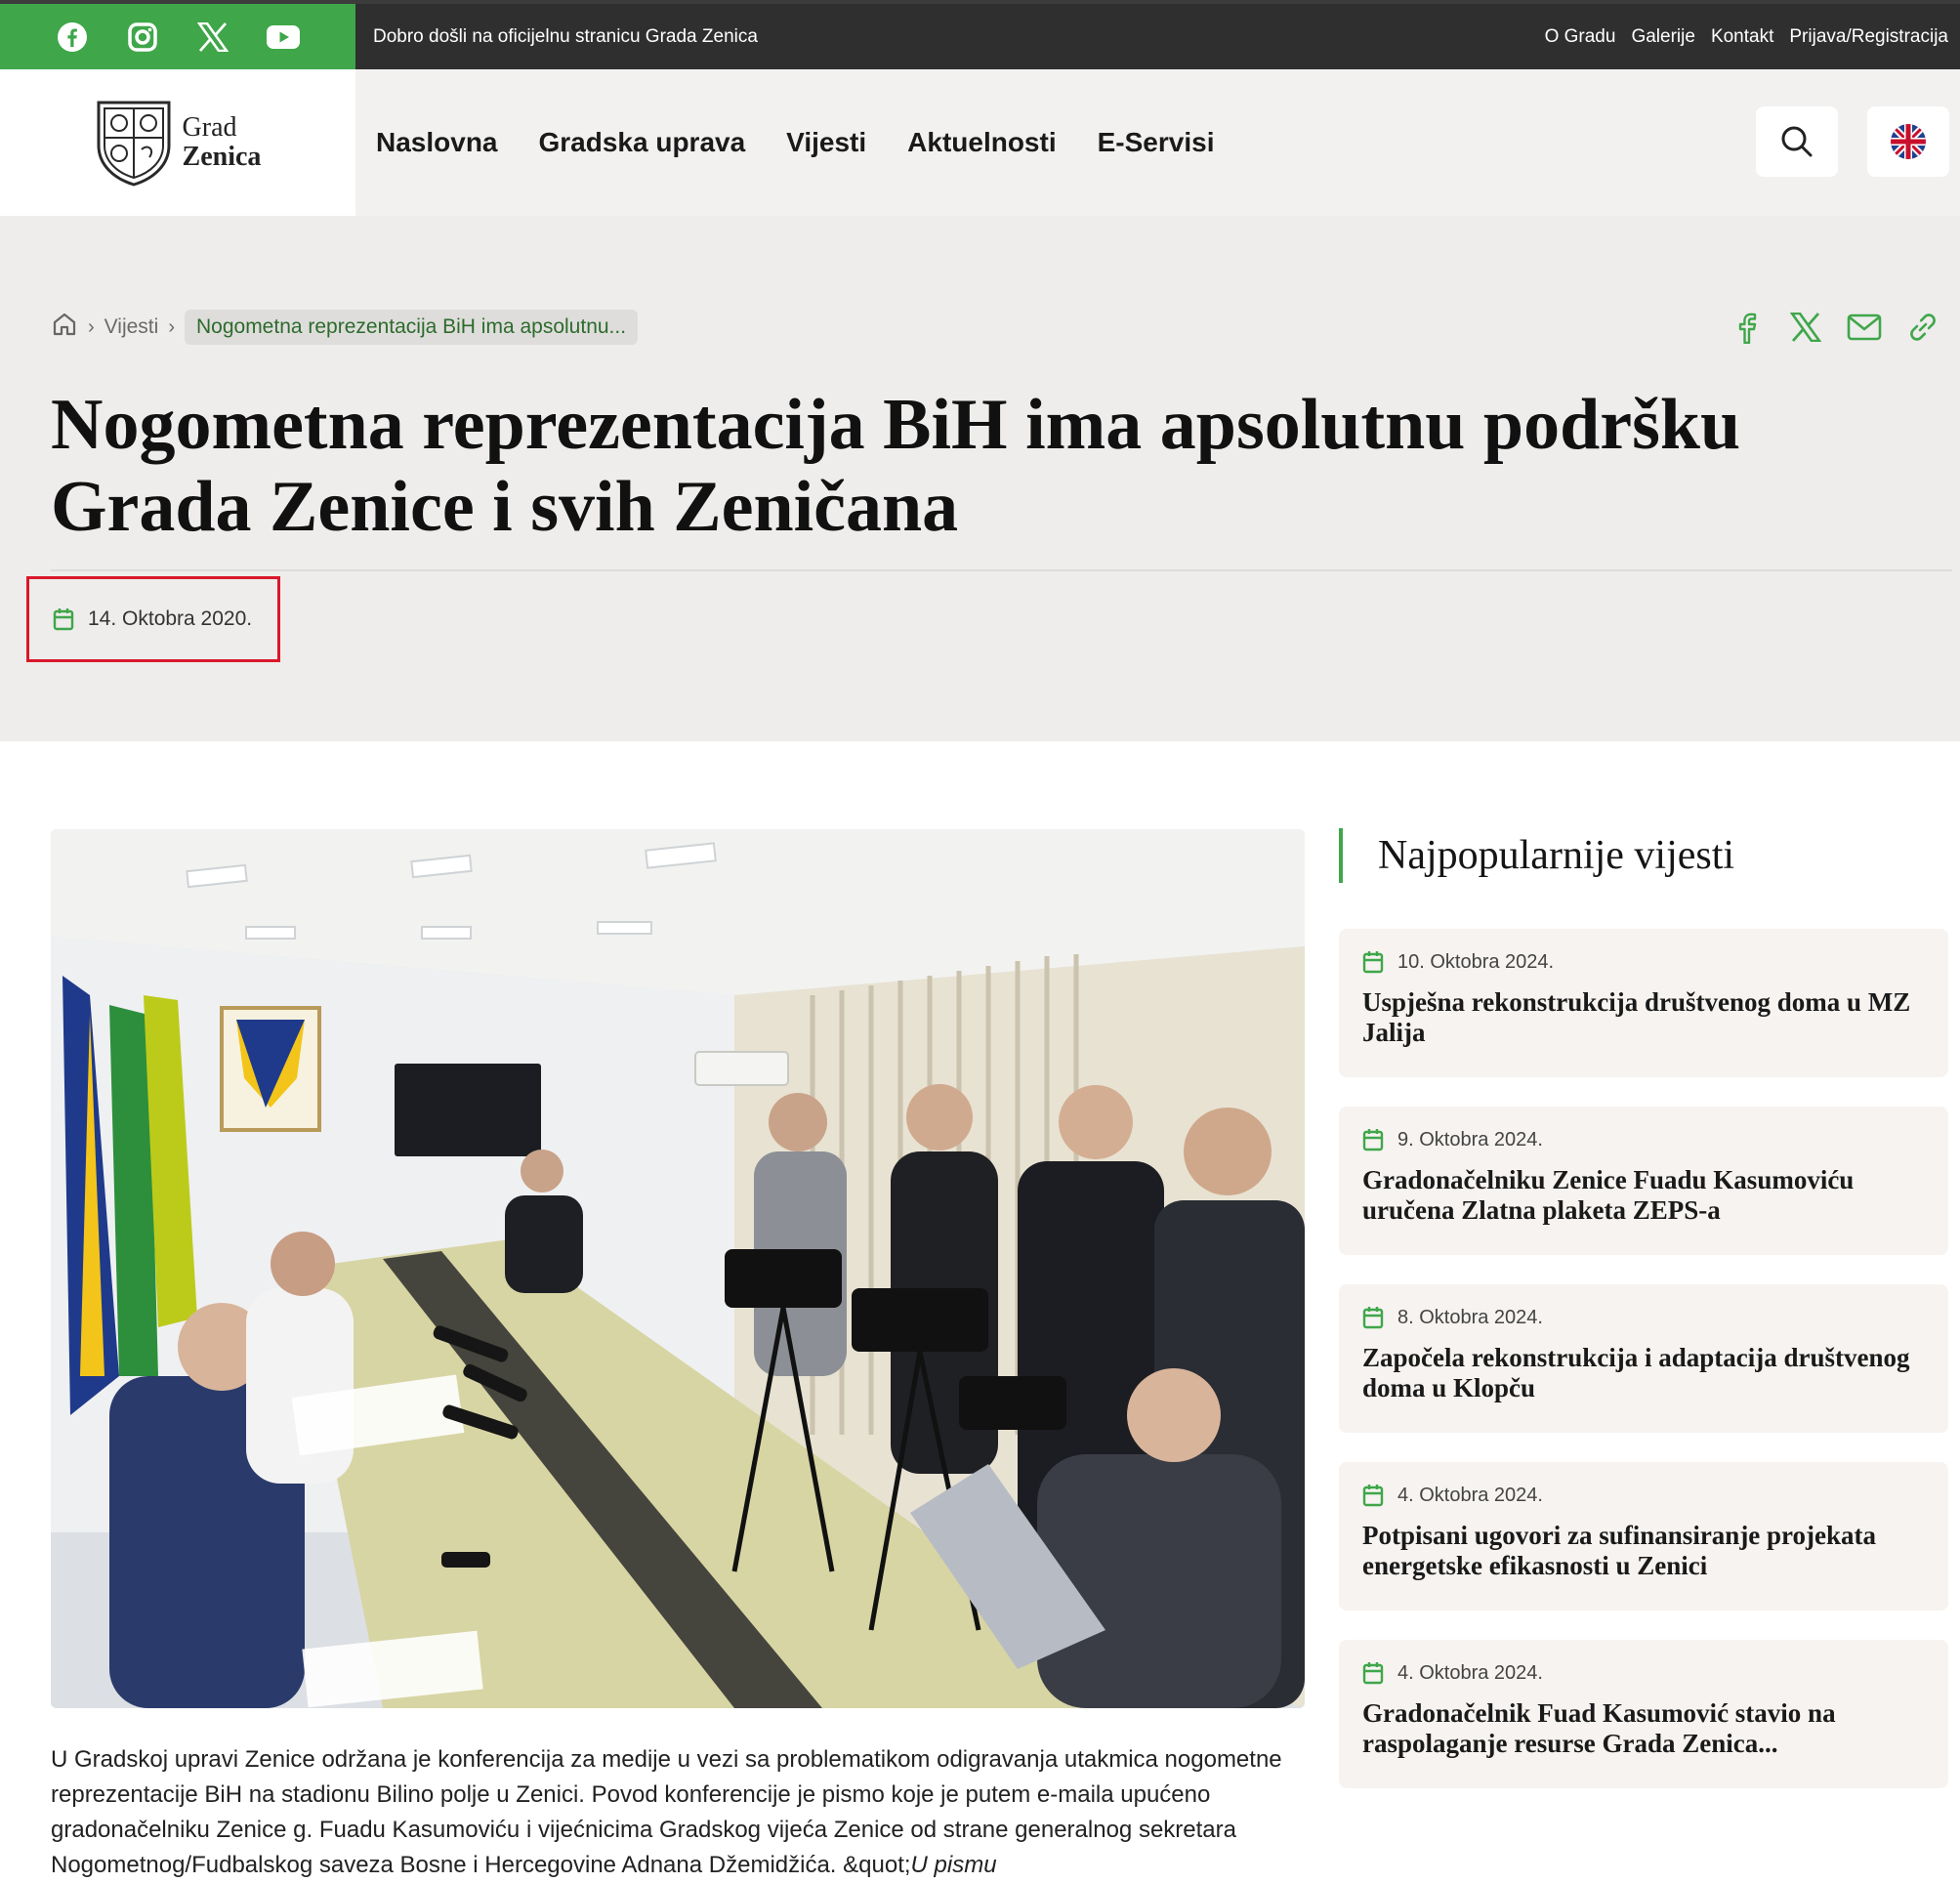 The width and height of the screenshot is (1960, 1883). What do you see at coordinates (1922, 327) in the screenshot?
I see `copy-link-icon` at bounding box center [1922, 327].